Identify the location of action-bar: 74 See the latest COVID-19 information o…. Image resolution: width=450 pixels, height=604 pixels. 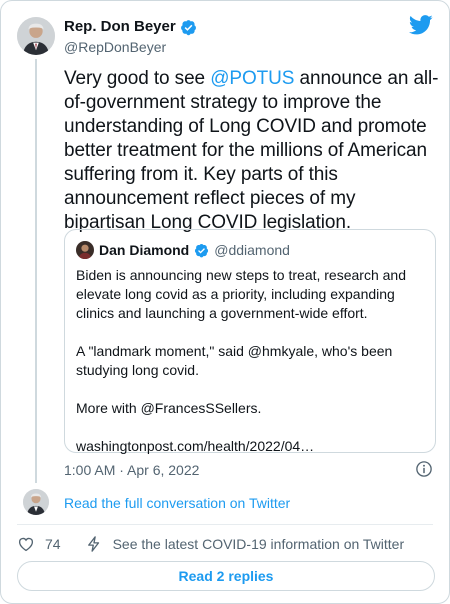
(210, 544).